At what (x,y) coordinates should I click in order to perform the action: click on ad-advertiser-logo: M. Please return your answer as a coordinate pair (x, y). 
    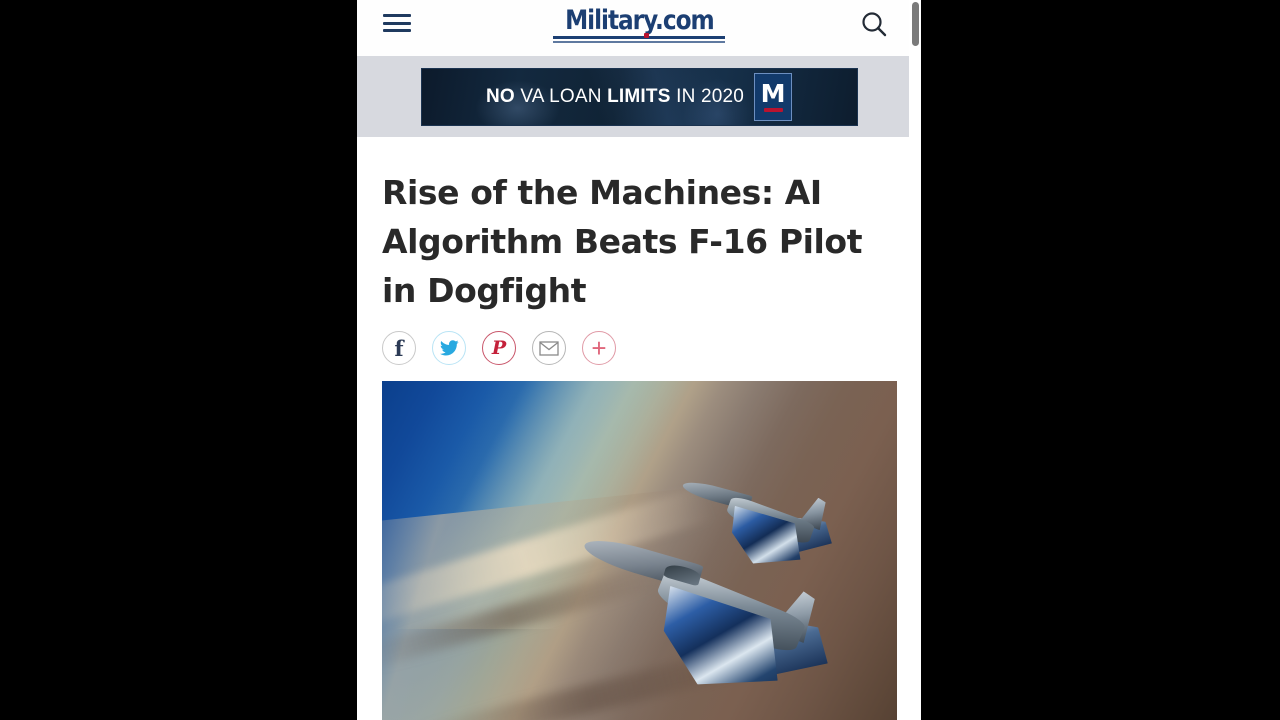
    Looking at the image, I should click on (773, 96).